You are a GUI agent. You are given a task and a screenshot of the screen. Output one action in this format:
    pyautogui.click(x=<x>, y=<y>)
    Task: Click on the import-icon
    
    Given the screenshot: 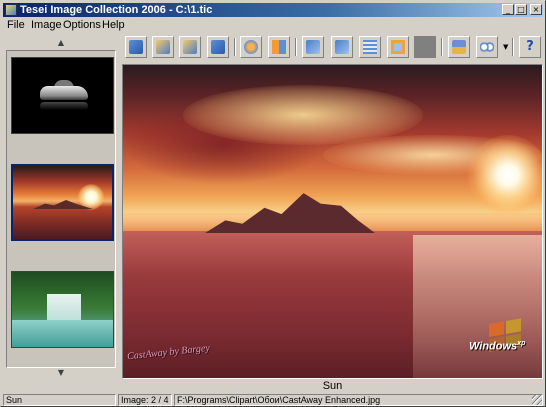 What is the action you would take?
    pyautogui.click(x=218, y=47)
    